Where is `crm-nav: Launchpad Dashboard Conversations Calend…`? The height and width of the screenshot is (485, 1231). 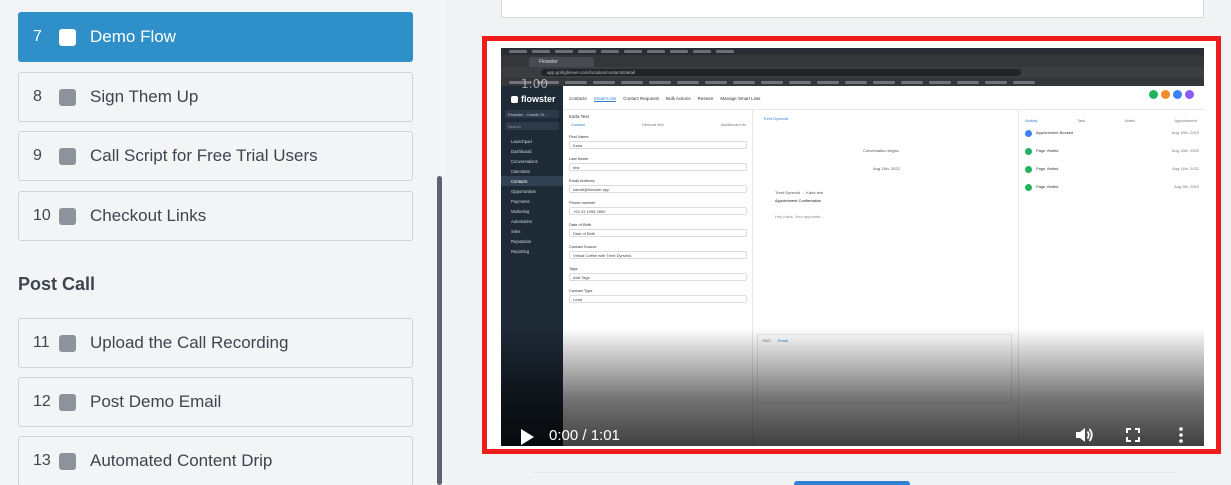
crm-nav: Launchpad Dashboard Conversations Calend… is located at coordinates (532, 196).